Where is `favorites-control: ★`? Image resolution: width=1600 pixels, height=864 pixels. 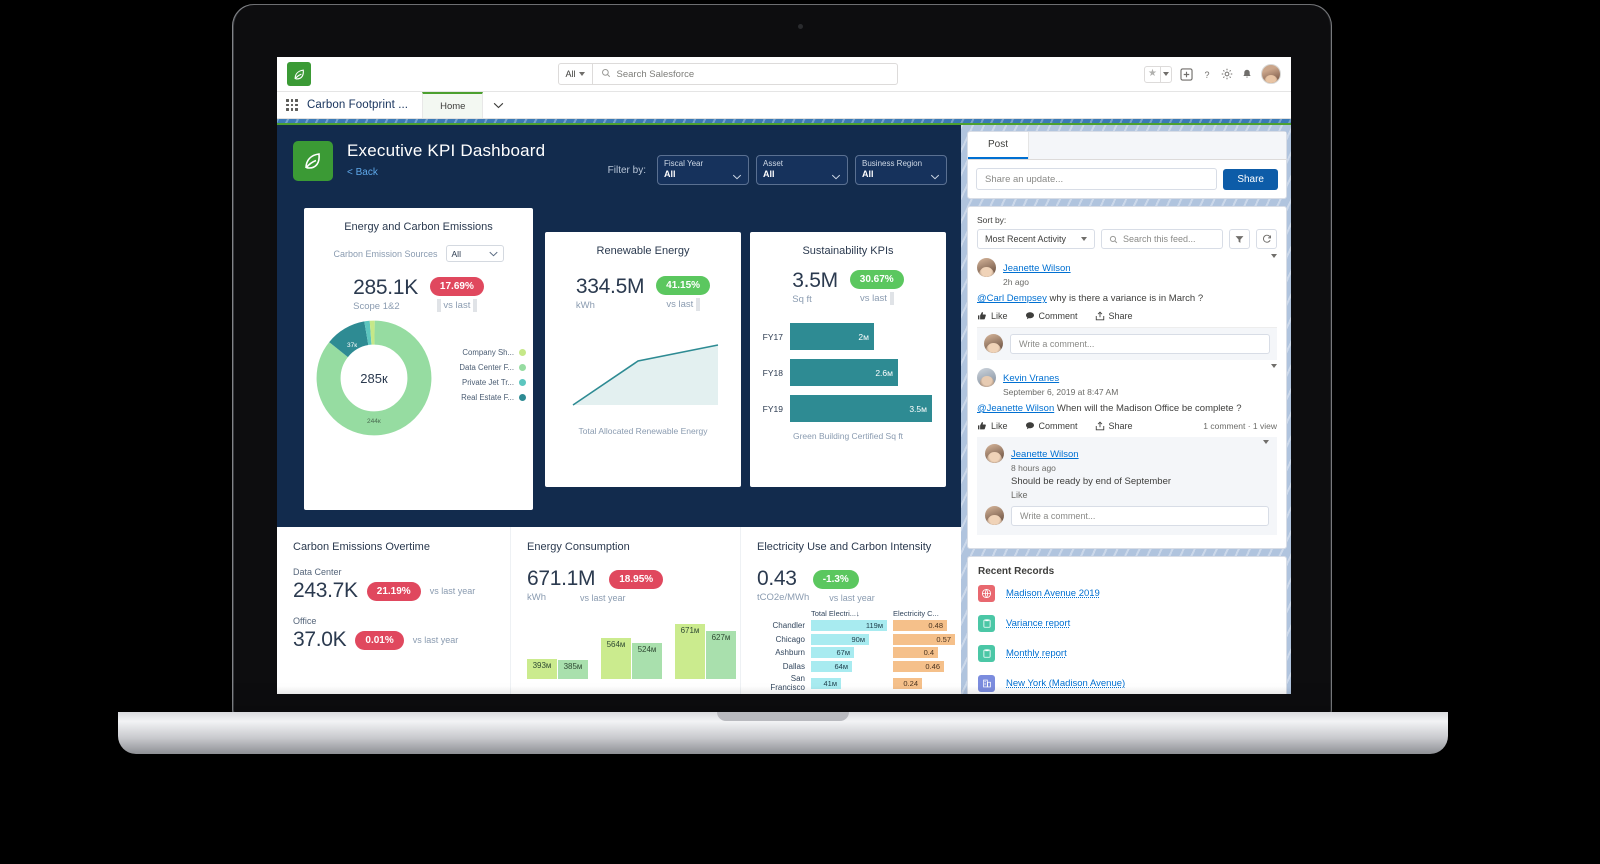 favorites-control: ★ is located at coordinates (1158, 74).